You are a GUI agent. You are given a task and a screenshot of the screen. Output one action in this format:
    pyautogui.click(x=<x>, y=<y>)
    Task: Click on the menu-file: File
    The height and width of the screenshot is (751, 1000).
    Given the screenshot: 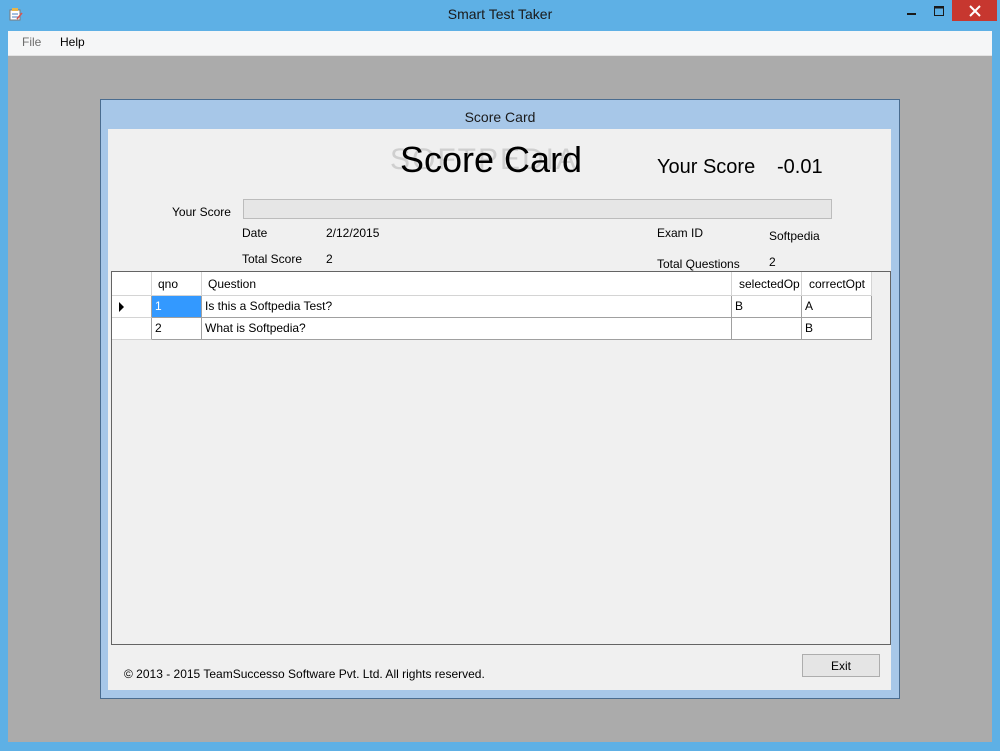 What is the action you would take?
    pyautogui.click(x=31, y=42)
    